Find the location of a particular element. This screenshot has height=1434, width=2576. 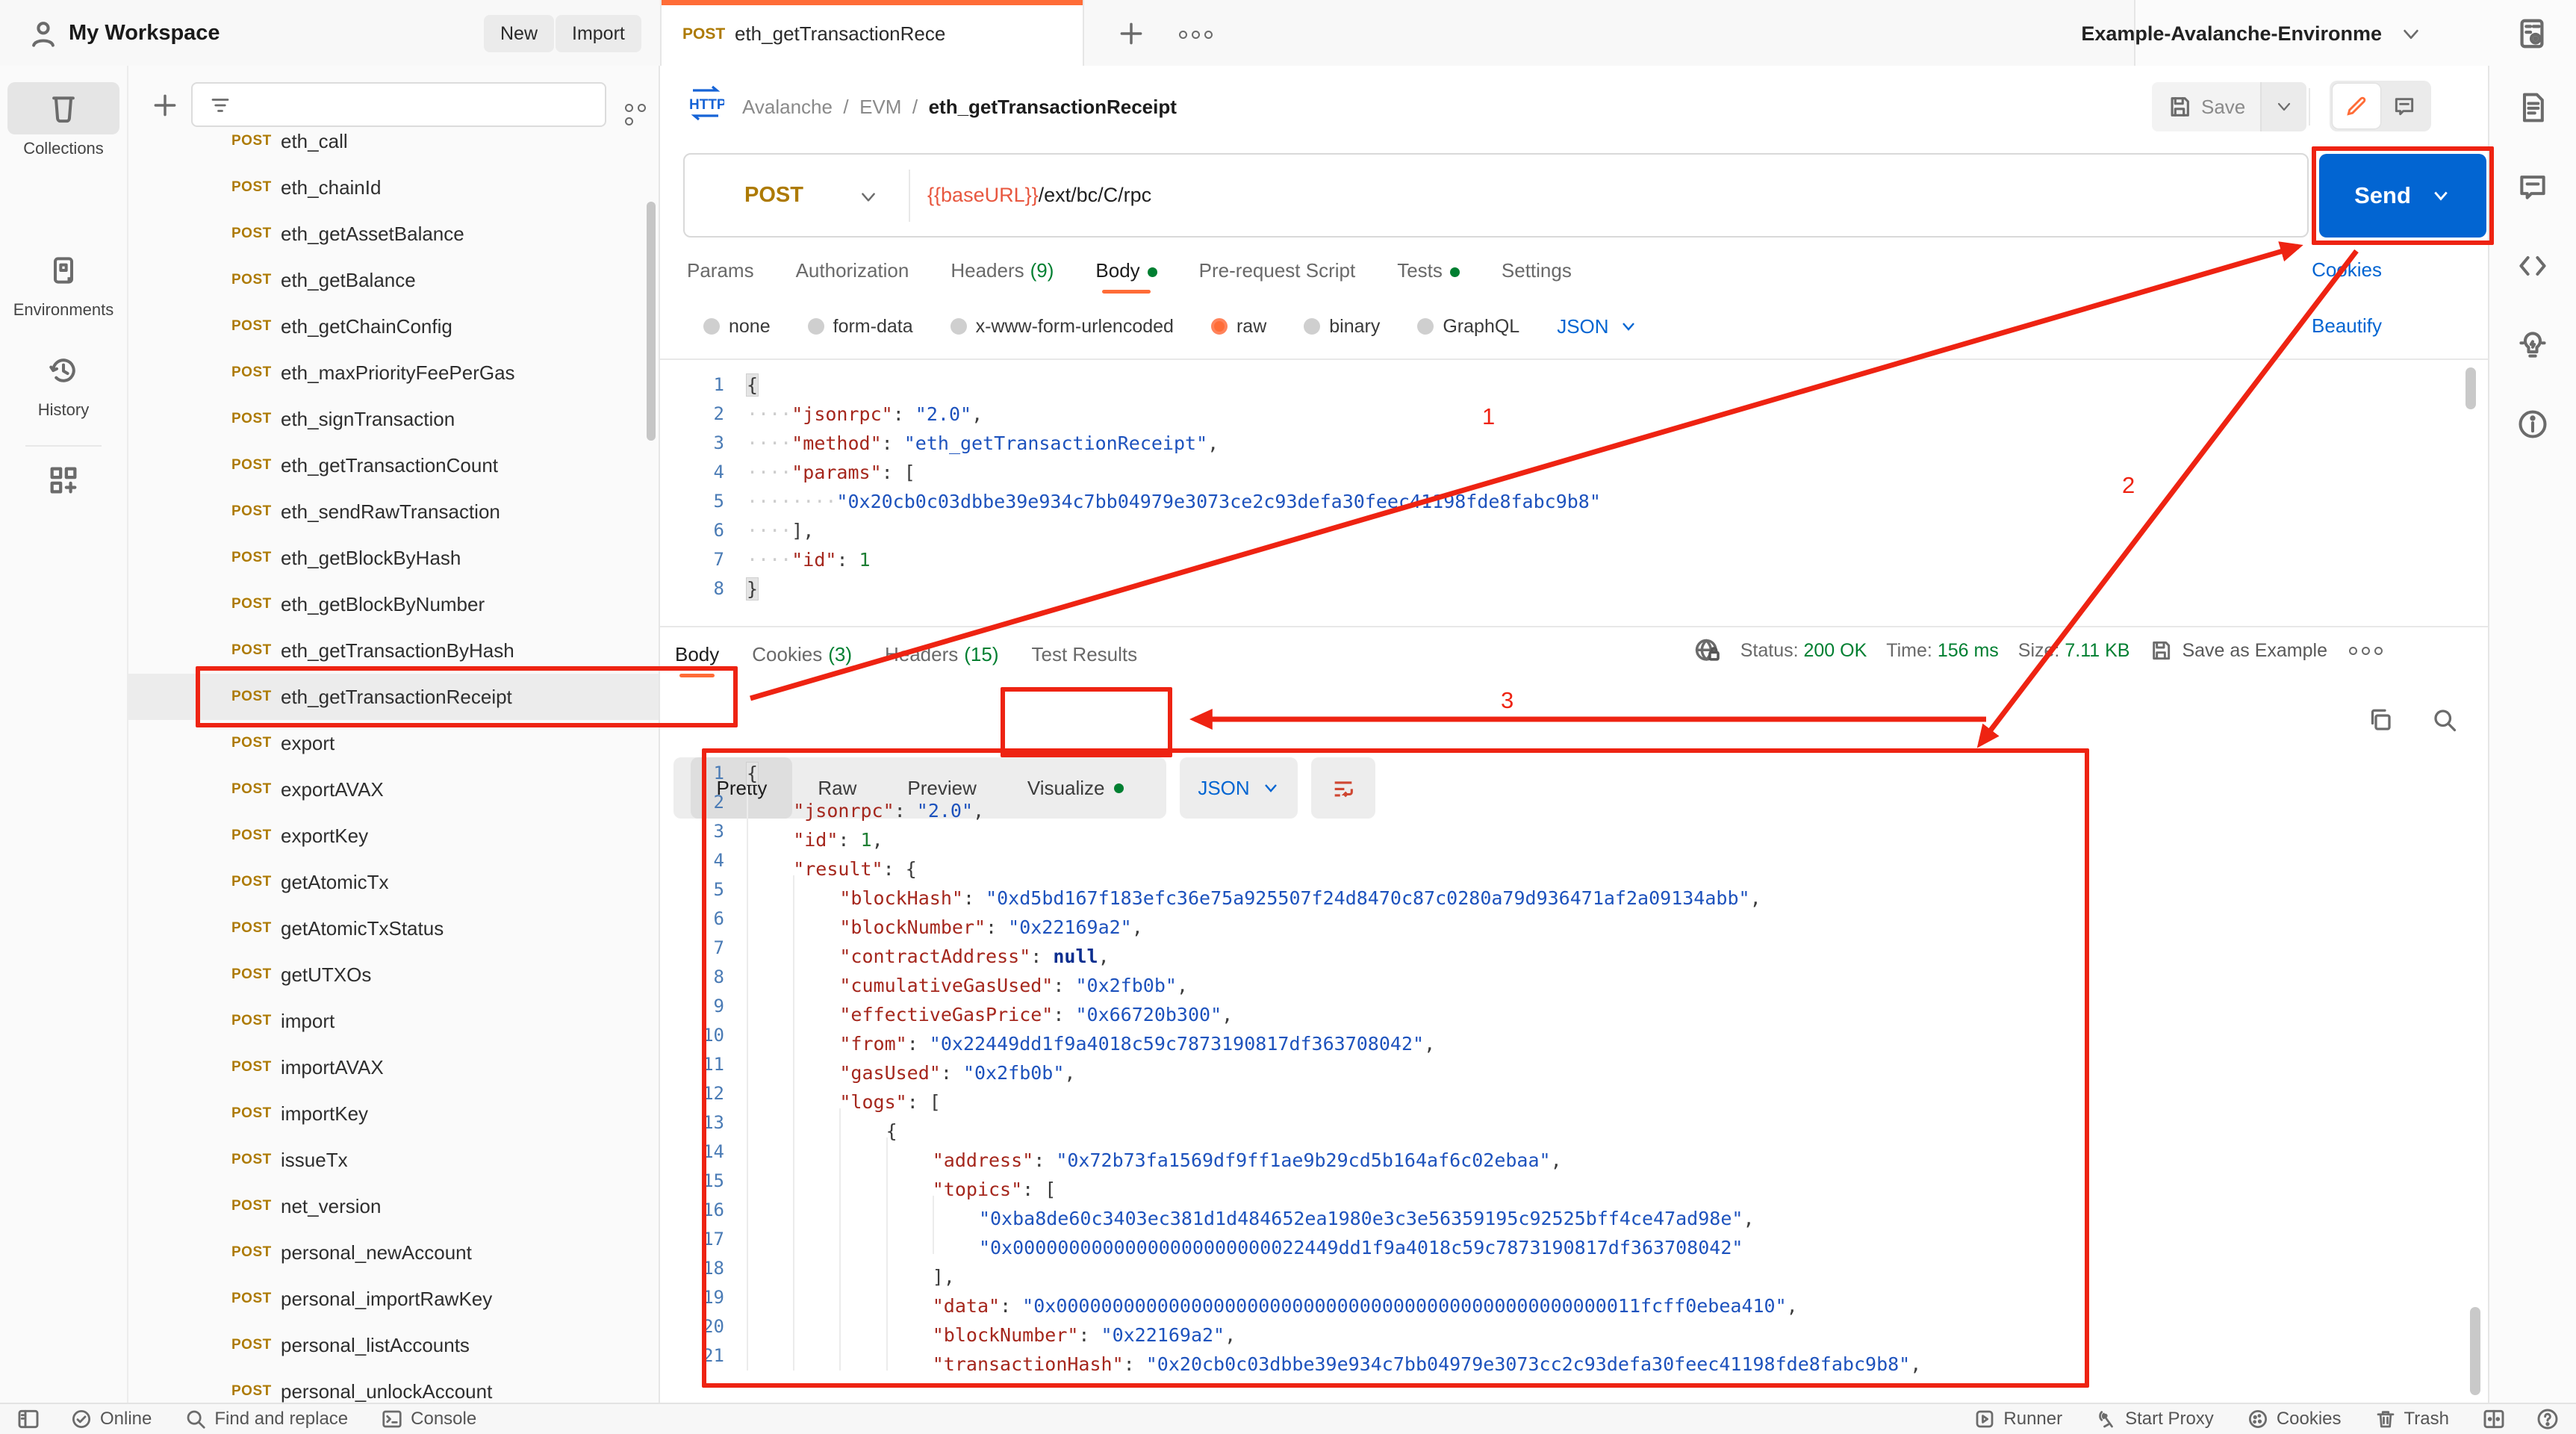

workspace-title: My Workspace is located at coordinates (144, 33).